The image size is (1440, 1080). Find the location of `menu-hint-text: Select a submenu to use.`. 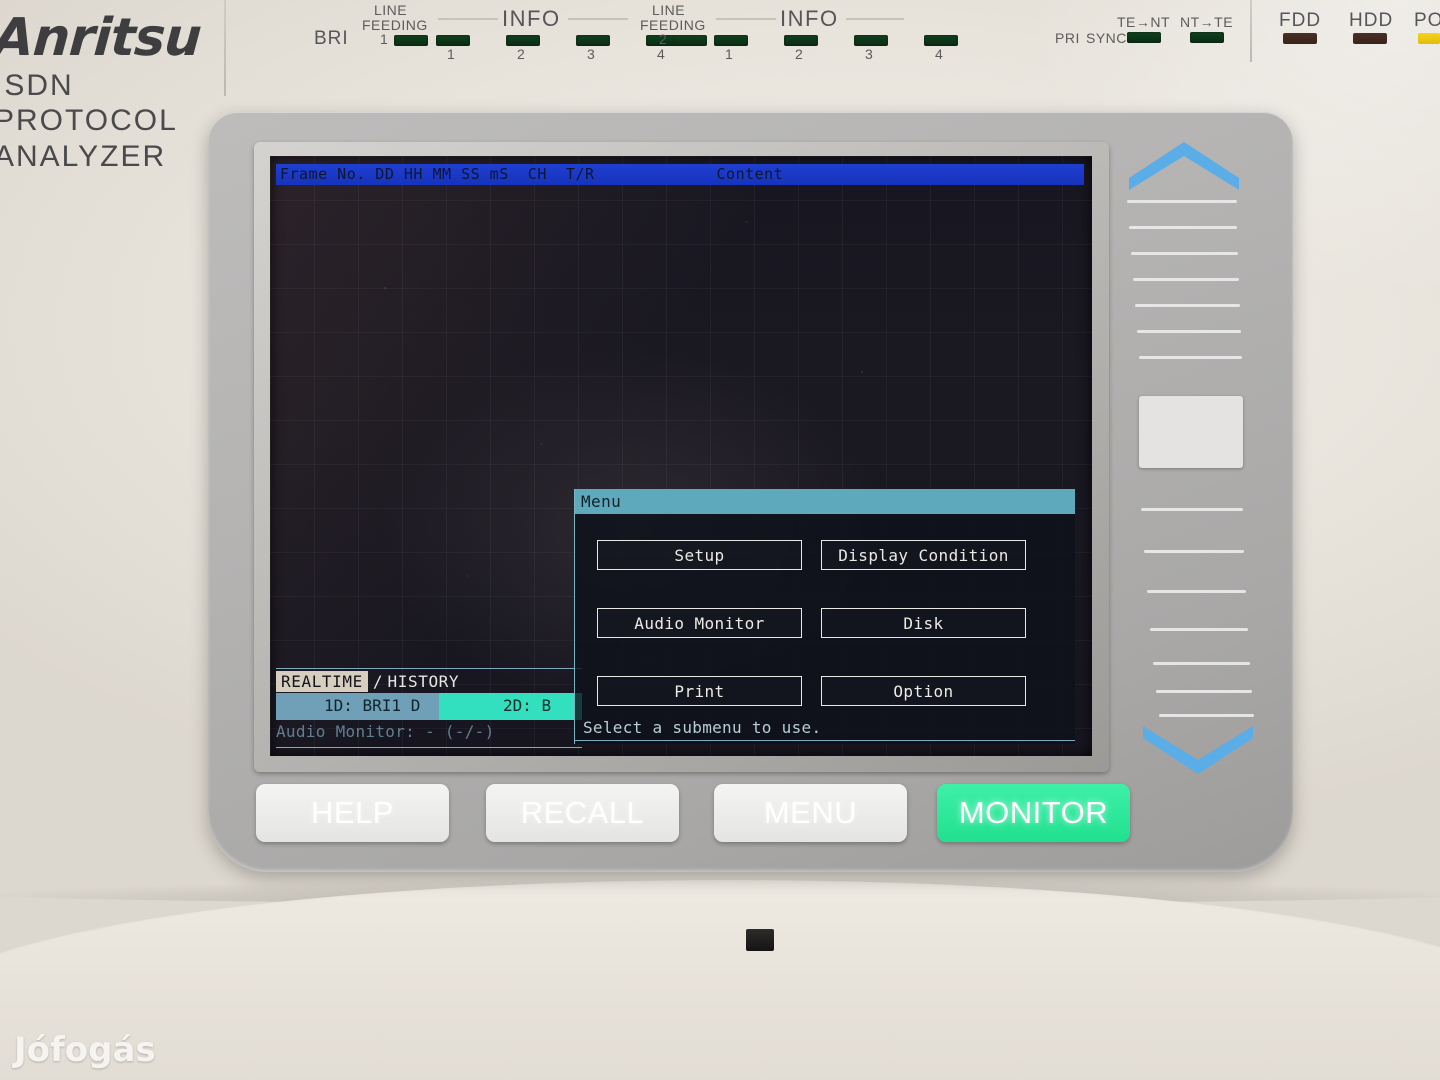

menu-hint-text: Select a submenu to use. is located at coordinates (702, 727).